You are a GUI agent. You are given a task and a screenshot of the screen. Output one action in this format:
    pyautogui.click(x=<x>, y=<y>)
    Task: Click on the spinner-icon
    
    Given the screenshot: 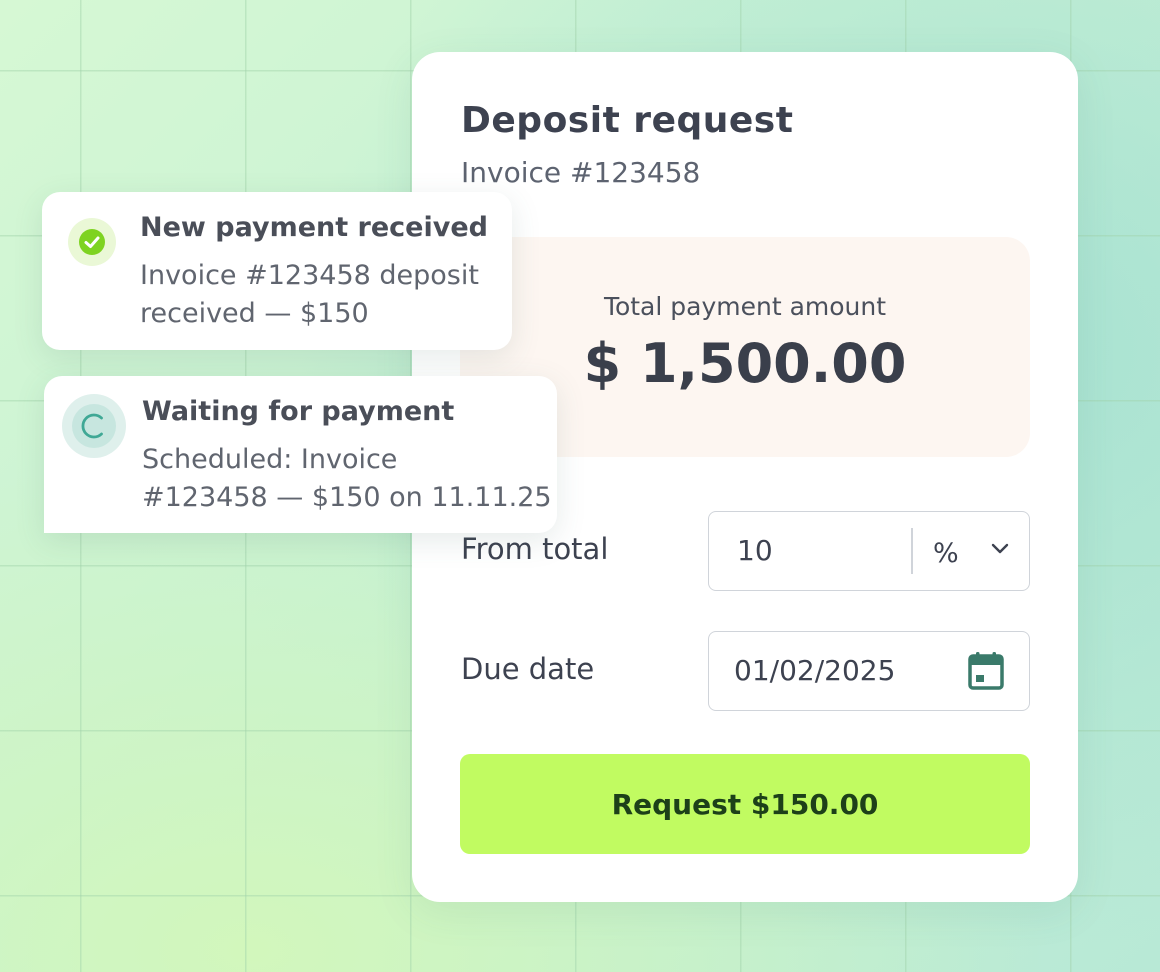 What is the action you would take?
    pyautogui.click(x=94, y=426)
    